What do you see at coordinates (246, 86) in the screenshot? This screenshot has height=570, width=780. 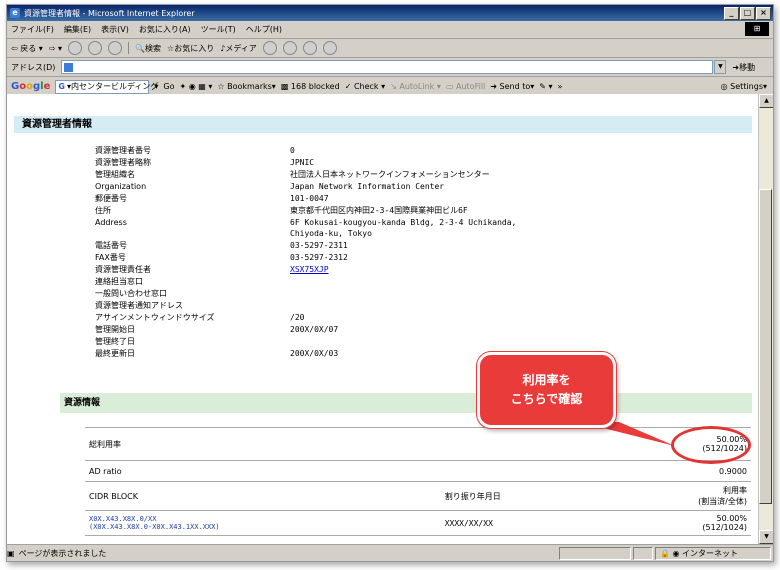 I see `bookmarks-button: ☆ Bookmarks▾` at bounding box center [246, 86].